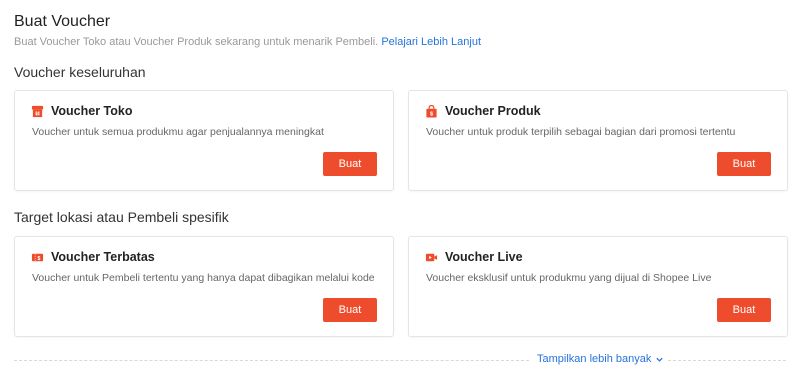 This screenshot has height=382, width=800. What do you see at coordinates (744, 310) in the screenshot?
I see `create-voucher-live-button: Buat` at bounding box center [744, 310].